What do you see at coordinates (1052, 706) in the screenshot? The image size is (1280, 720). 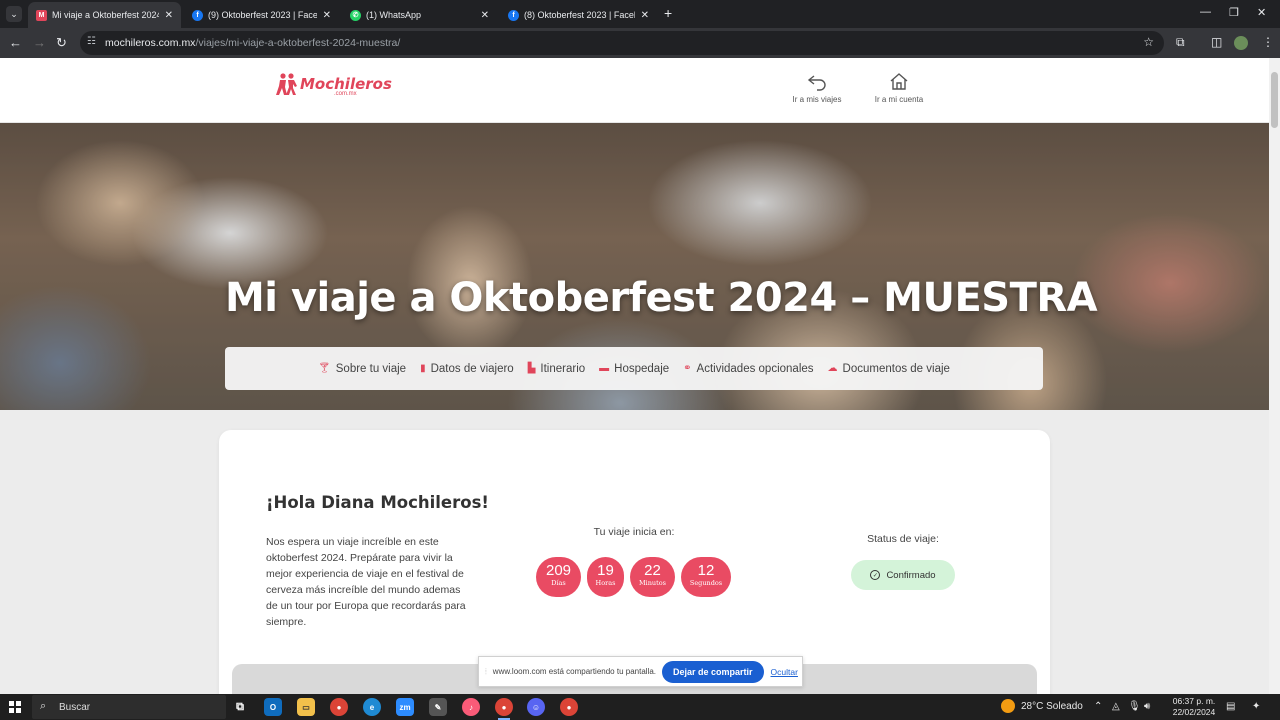 I see `weather-text: 28°C Soleado` at bounding box center [1052, 706].